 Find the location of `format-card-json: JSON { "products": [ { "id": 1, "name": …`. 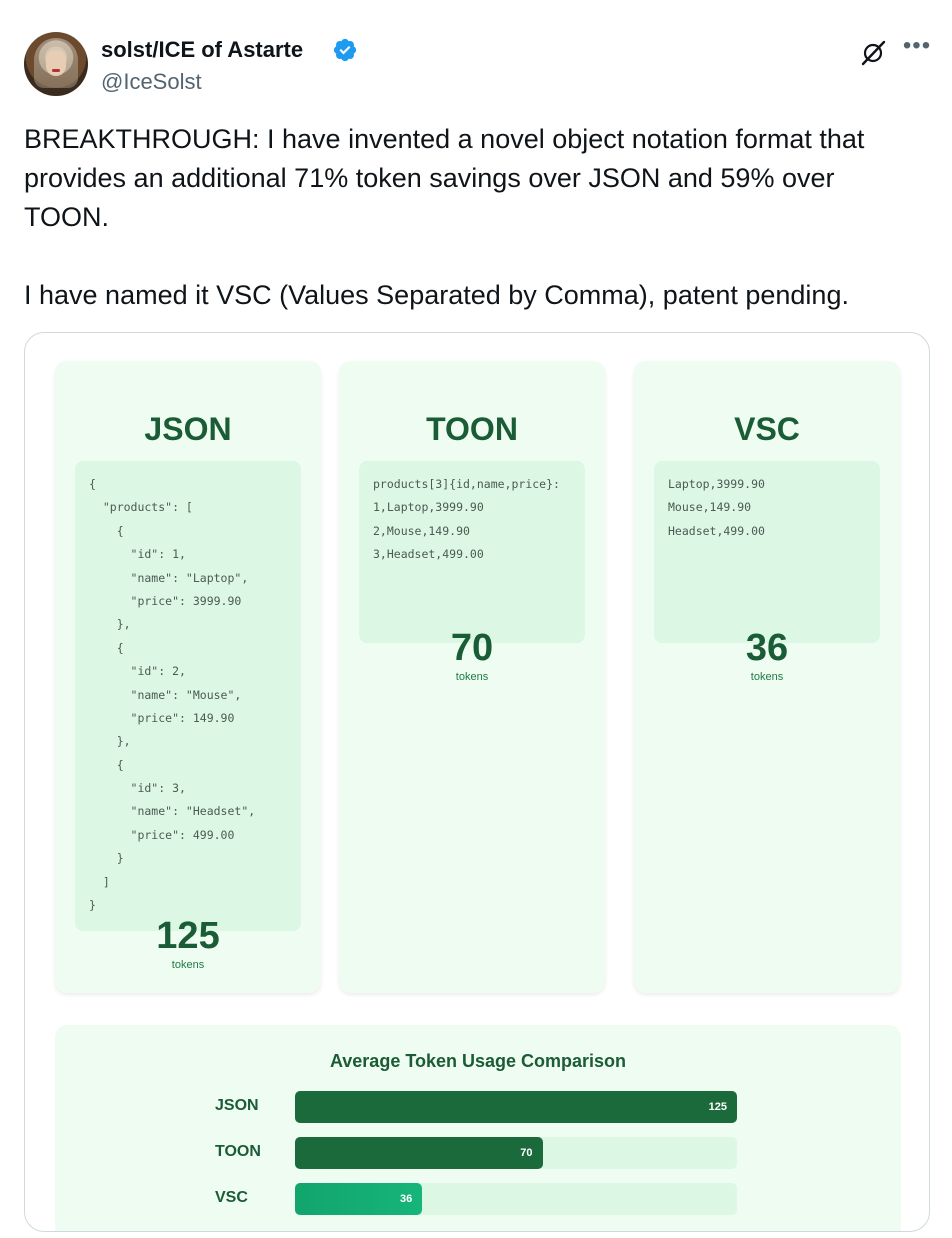

format-card-json: JSON { "products": [ { "id": 1, "name": … is located at coordinates (188, 677).